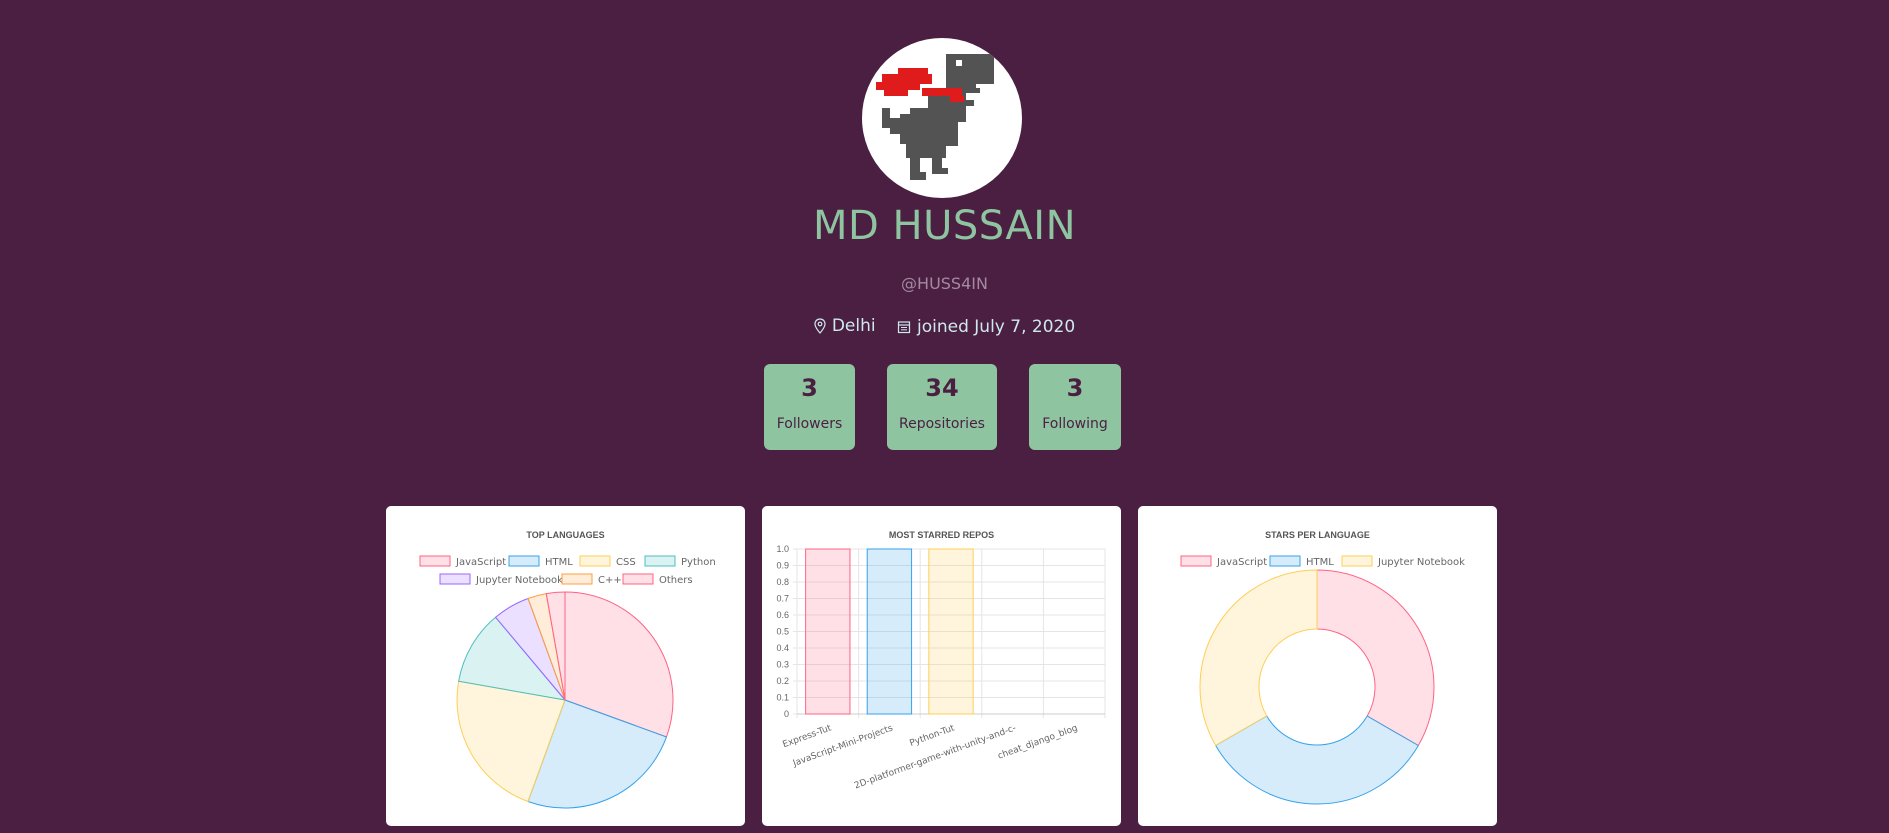 Image resolution: width=1889 pixels, height=833 pixels. Describe the element at coordinates (638, 579) in the screenshot. I see `top-languages-legend-swatch-others` at that location.